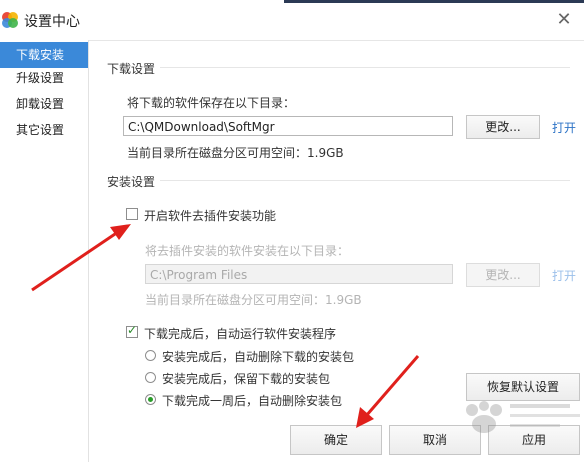 The image size is (584, 462). Describe the element at coordinates (131, 69) in the screenshot. I see `download-section-title: 下载设置` at that location.